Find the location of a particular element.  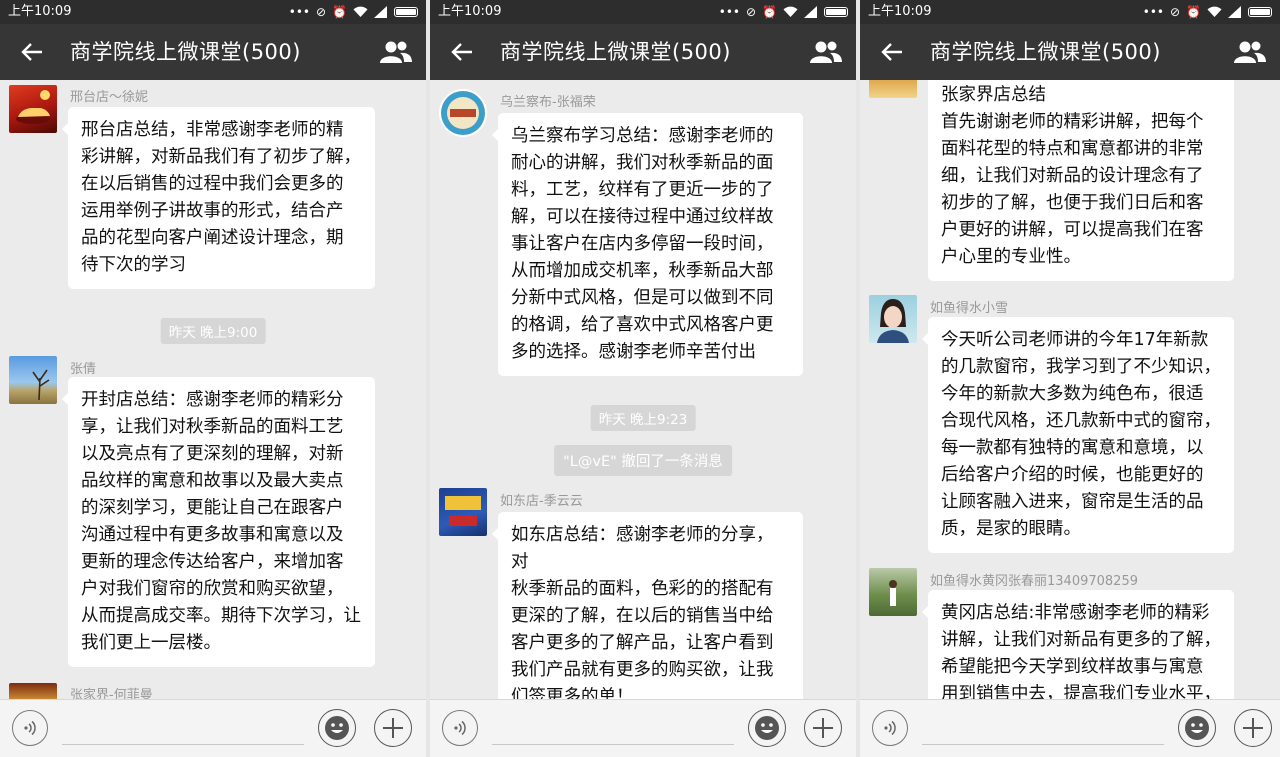

sender-name: 如东店-季云云 is located at coordinates (541, 501).